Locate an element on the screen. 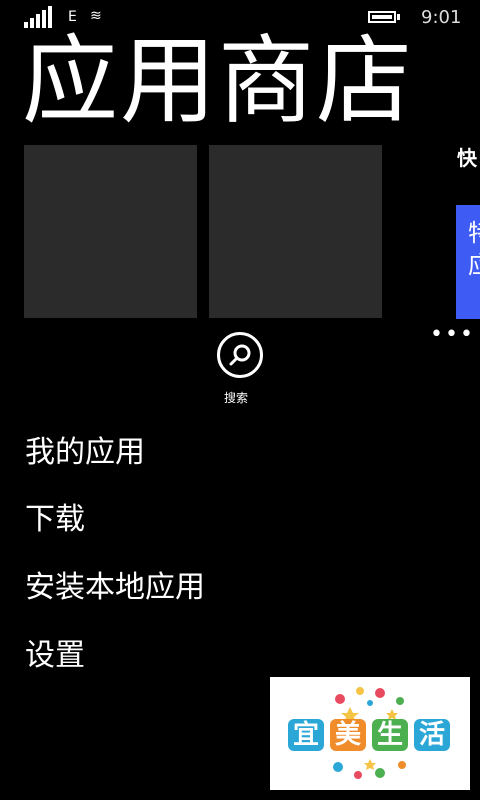 The image size is (480, 800). search-label: 搜索 is located at coordinates (236, 398).